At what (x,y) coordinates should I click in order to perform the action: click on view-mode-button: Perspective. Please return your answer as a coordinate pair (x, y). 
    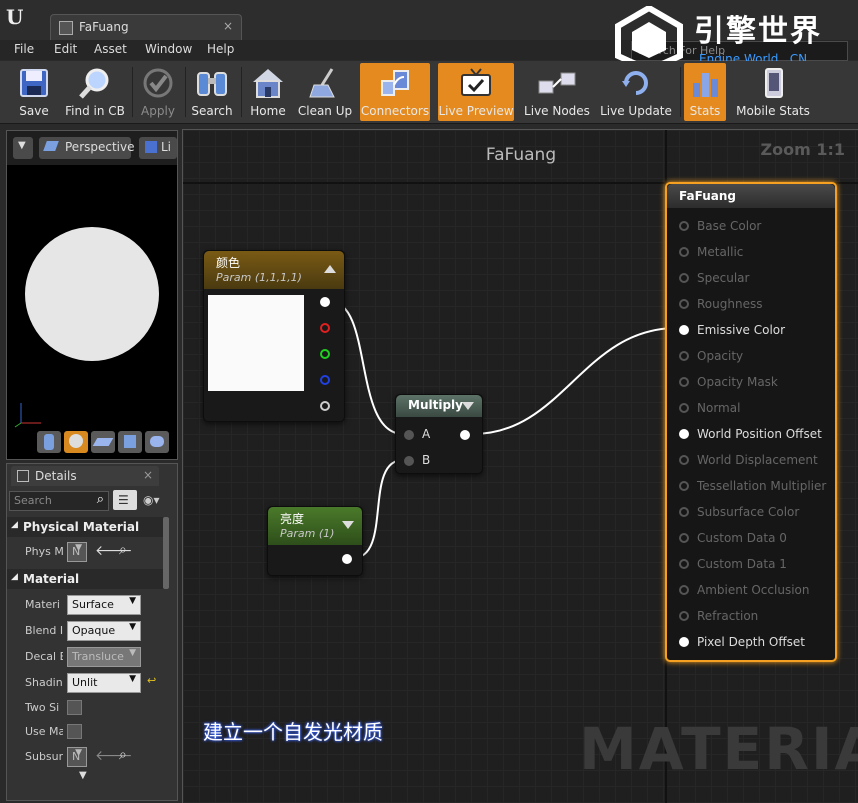
    Looking at the image, I should click on (87, 148).